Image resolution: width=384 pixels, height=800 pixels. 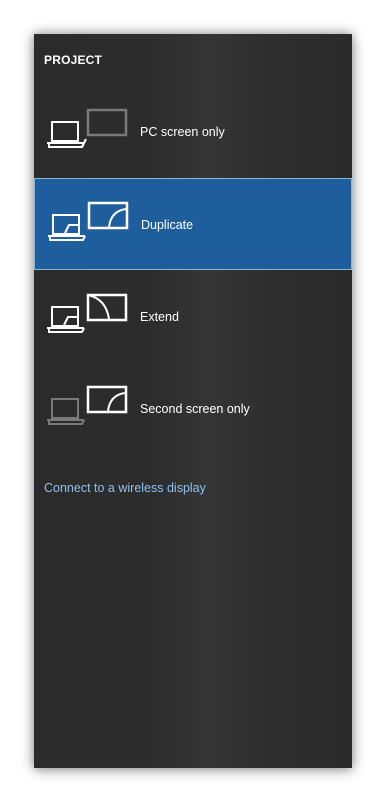 I want to click on option-label: Extend, so click(x=159, y=317).